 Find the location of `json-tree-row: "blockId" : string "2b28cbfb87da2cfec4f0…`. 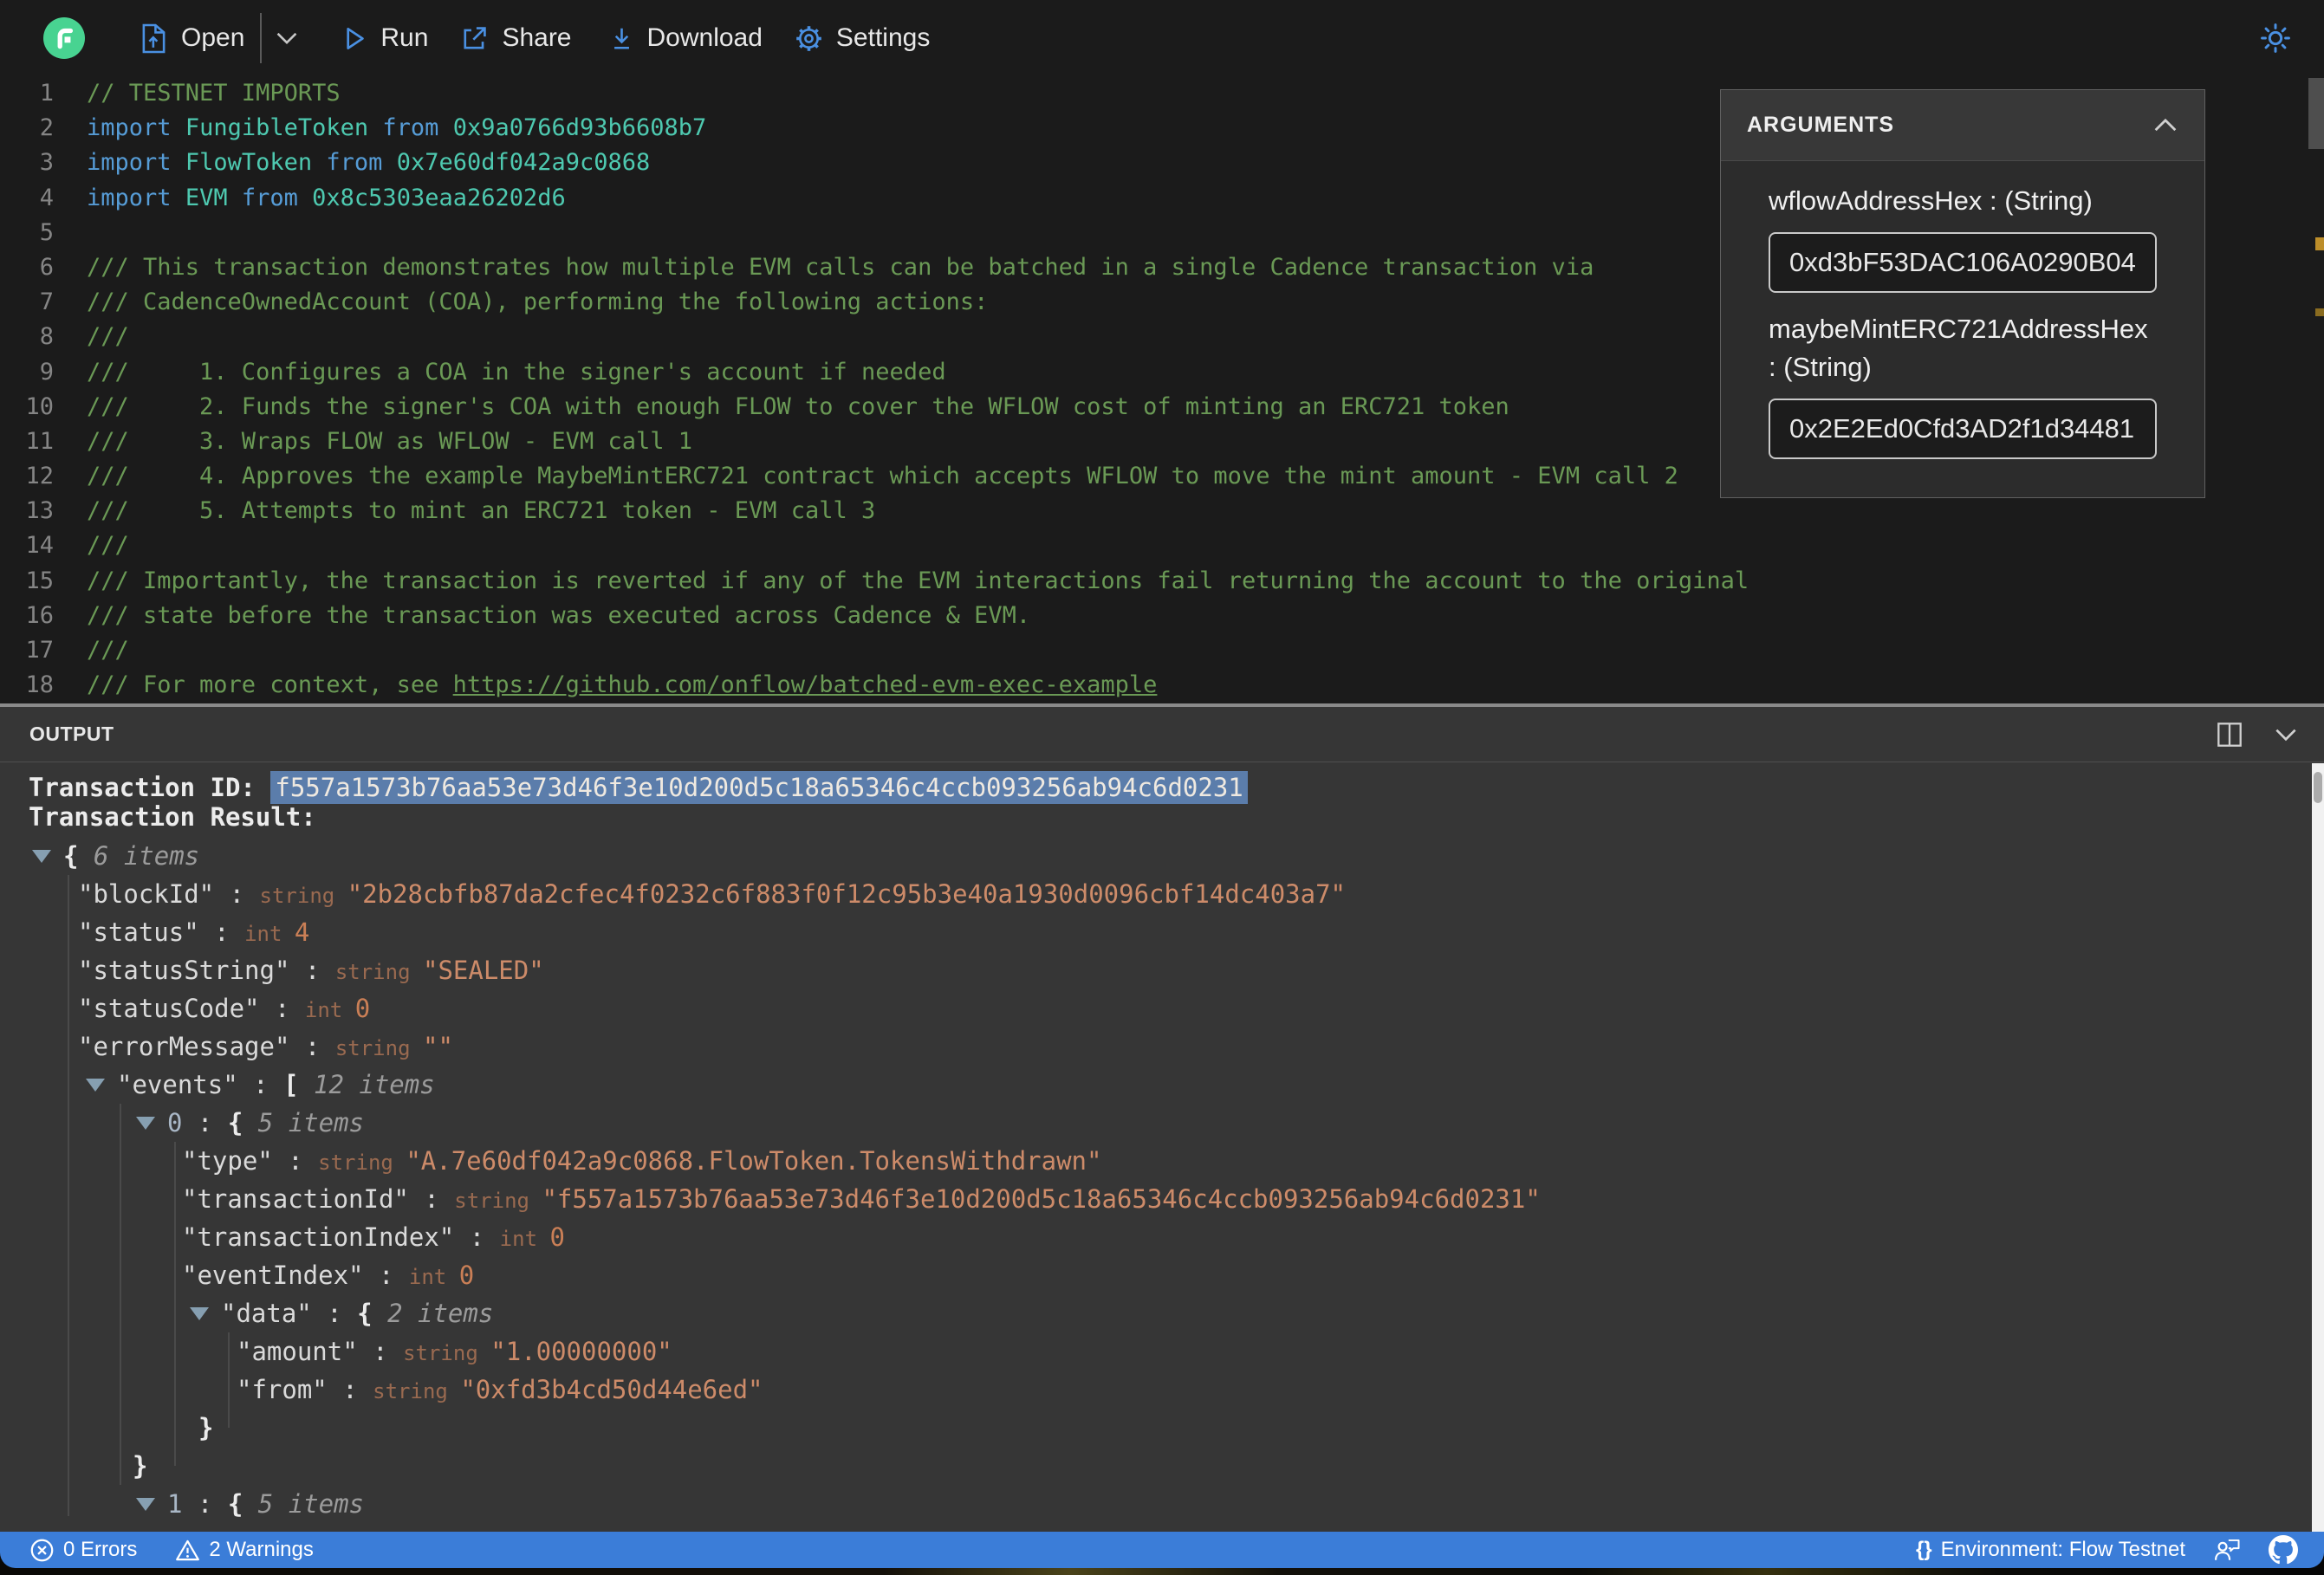

json-tree-row: "blockId" : string "2b28cbfb87da2cfec4f0… is located at coordinates (712, 894).